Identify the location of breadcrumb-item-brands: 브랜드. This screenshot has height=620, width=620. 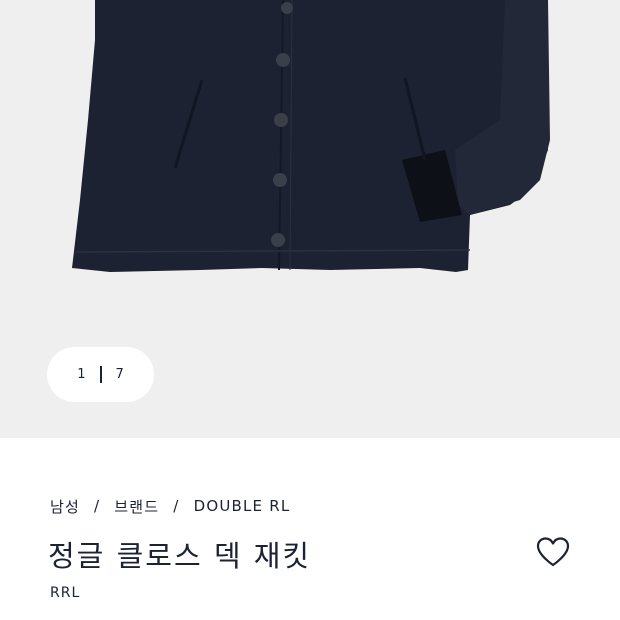
(136, 506).